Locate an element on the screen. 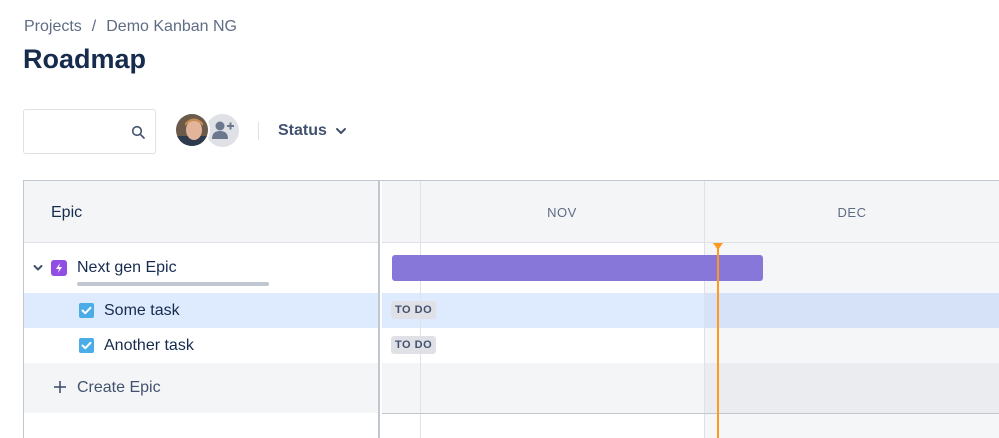 The image size is (999, 438). toolbar-divider is located at coordinates (258, 131).